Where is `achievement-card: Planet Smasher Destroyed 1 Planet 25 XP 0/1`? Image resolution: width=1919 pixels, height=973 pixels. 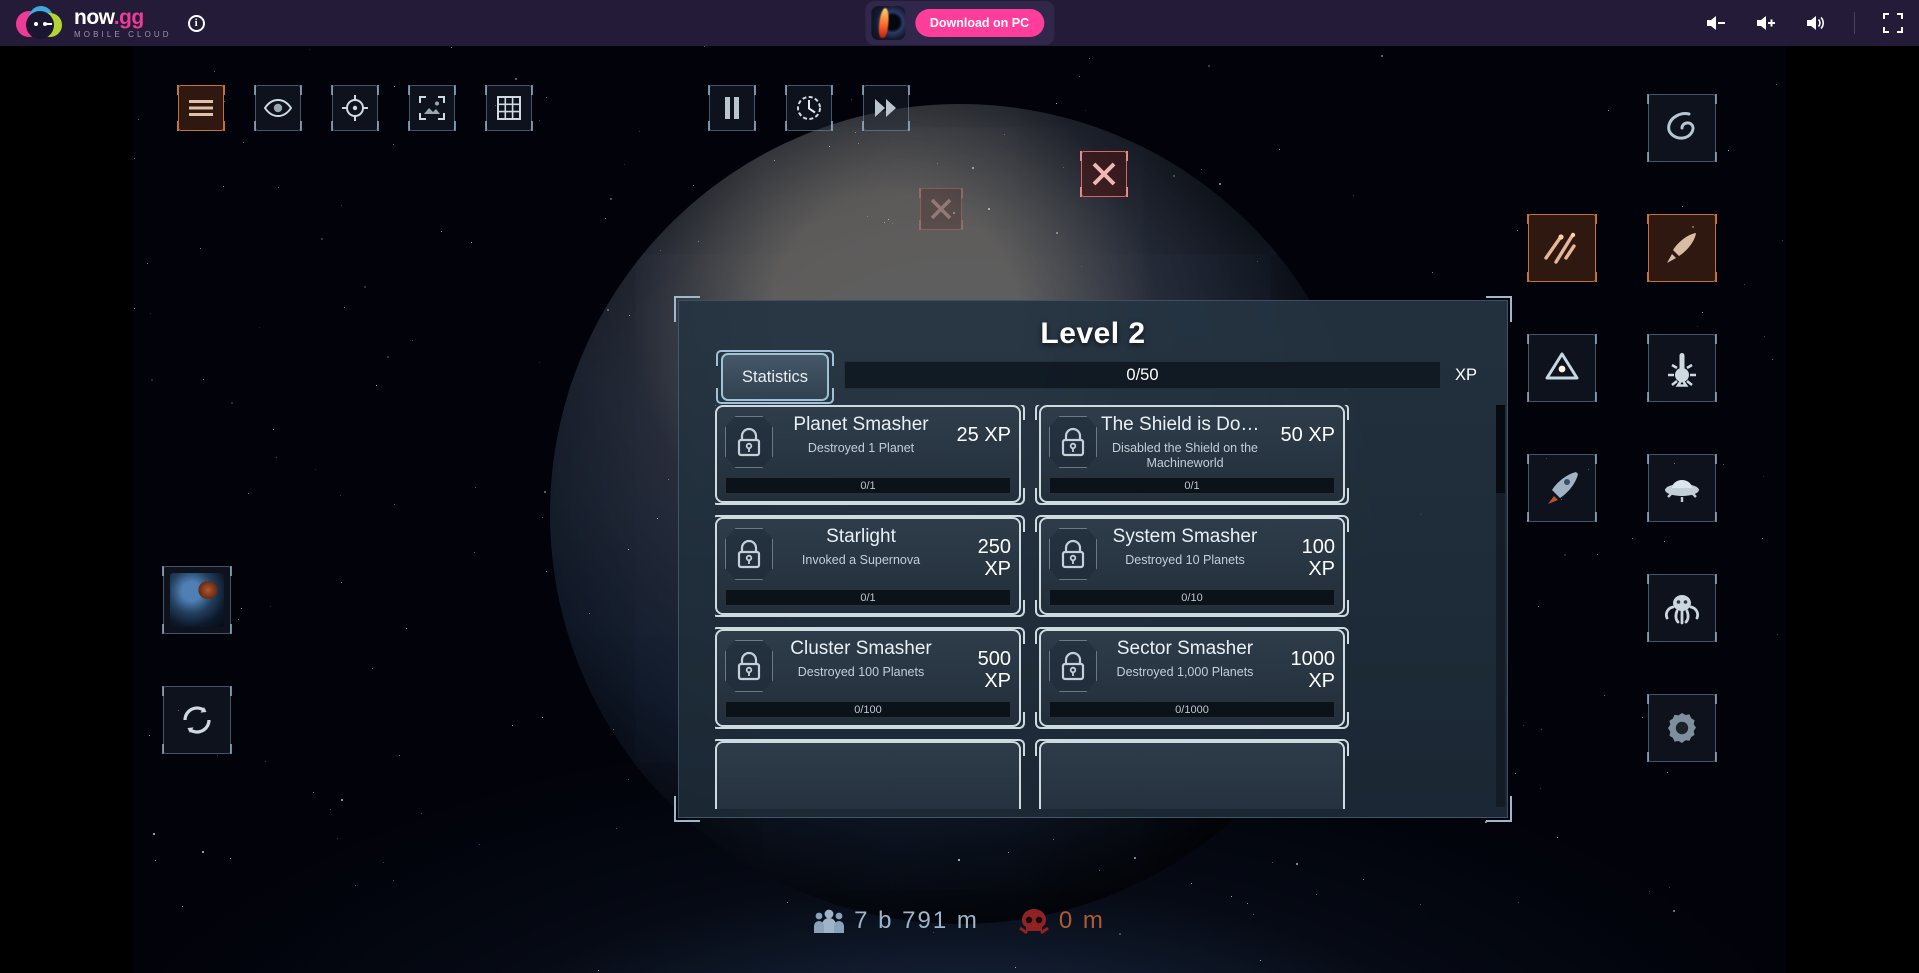
achievement-card: Planet Smasher Destroyed 1 Planet 25 XP 0/1 is located at coordinates (870, 455).